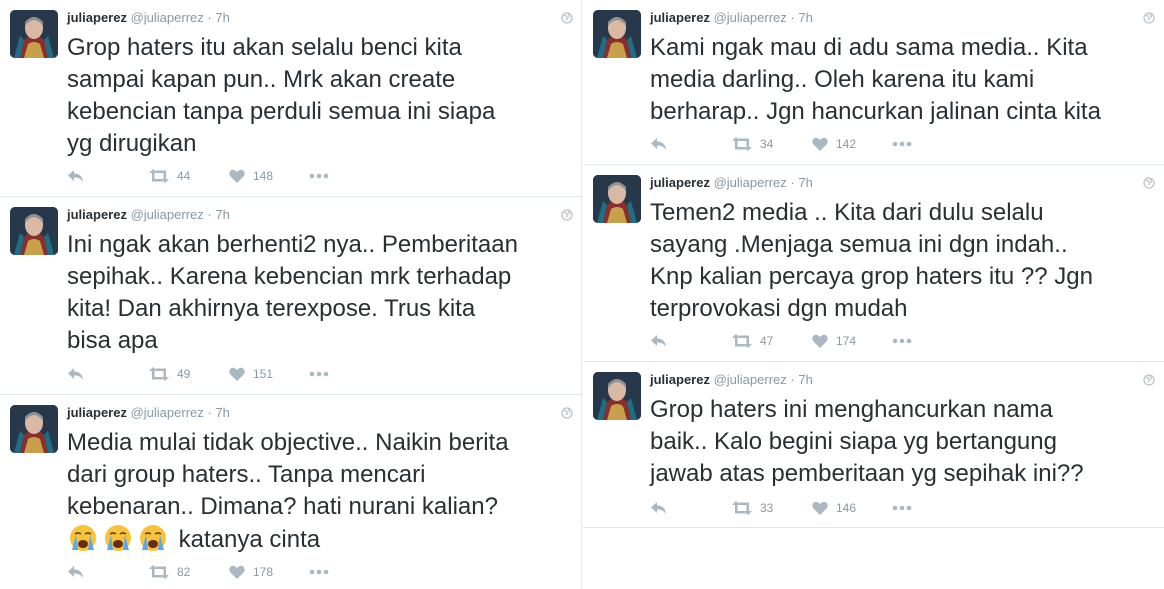 The height and width of the screenshot is (589, 1164). I want to click on retweet-button: 33, so click(772, 508).